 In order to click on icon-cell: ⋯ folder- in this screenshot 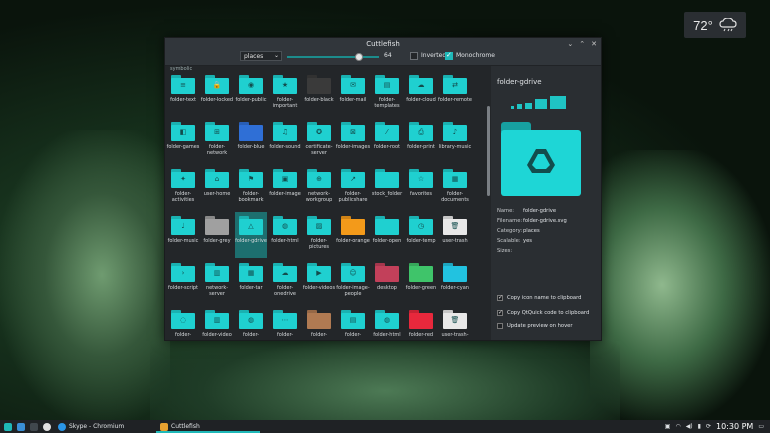, I will do `click(285, 323)`.